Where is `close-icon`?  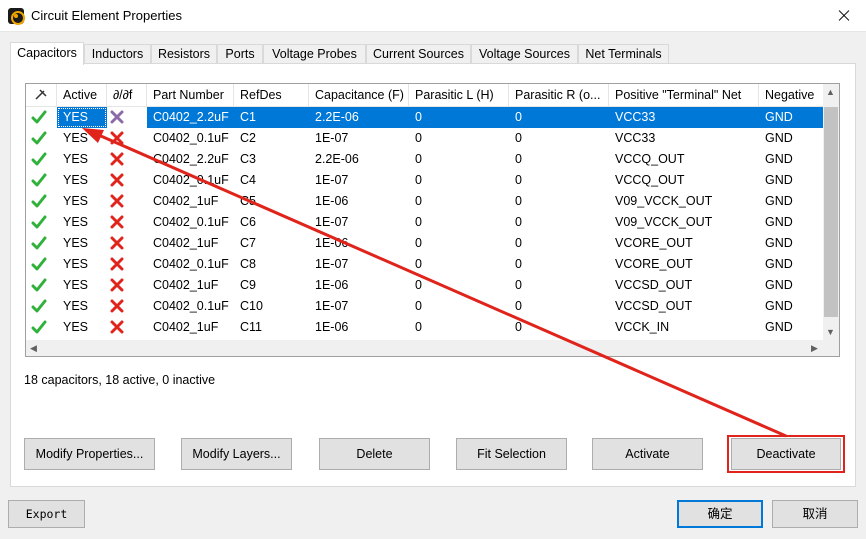 close-icon is located at coordinates (843, 16).